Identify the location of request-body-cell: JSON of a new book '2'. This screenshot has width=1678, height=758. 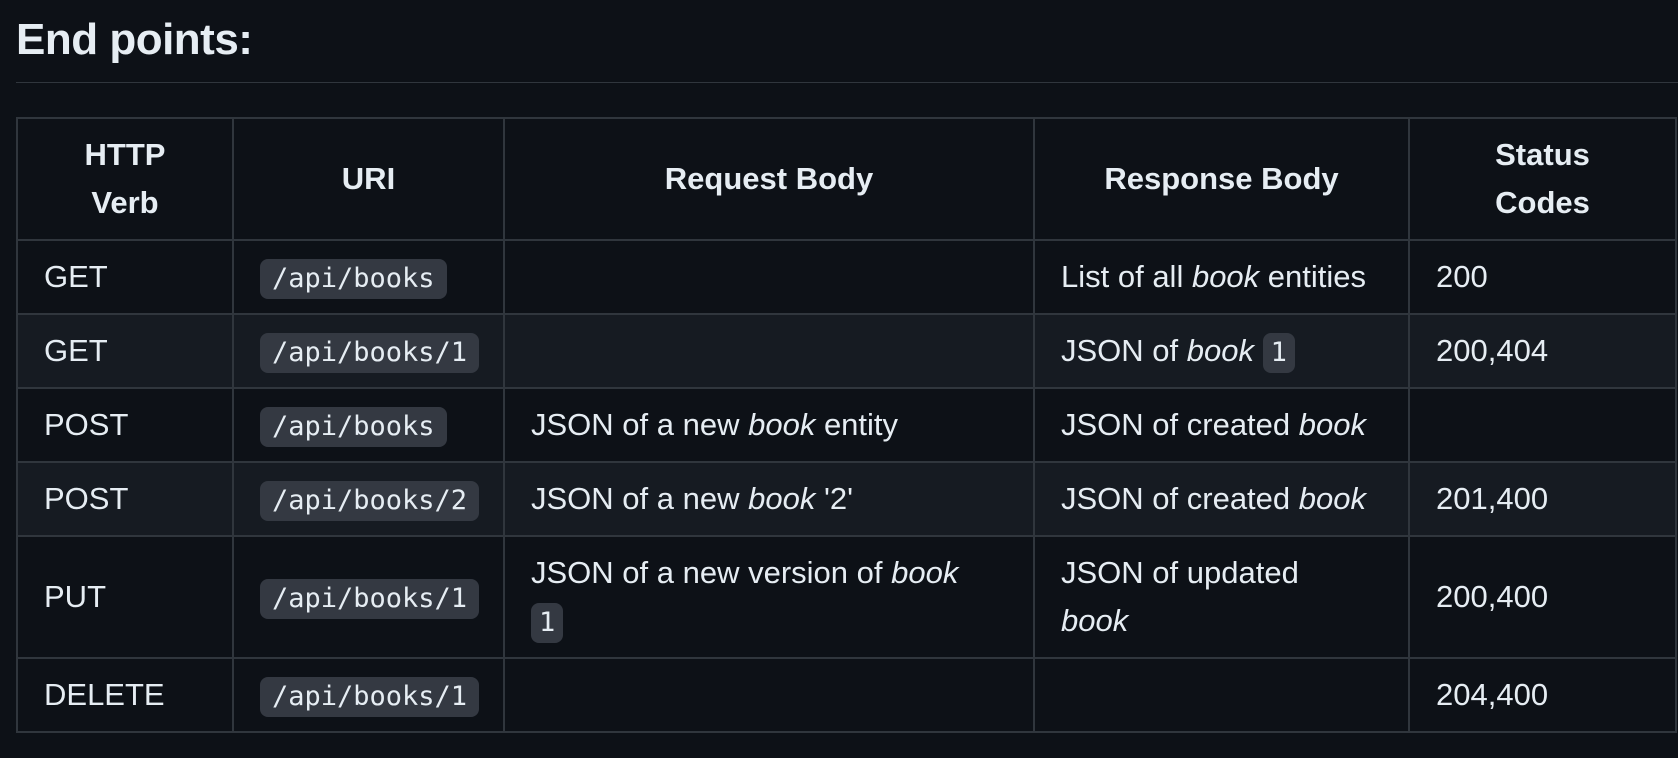
(769, 499).